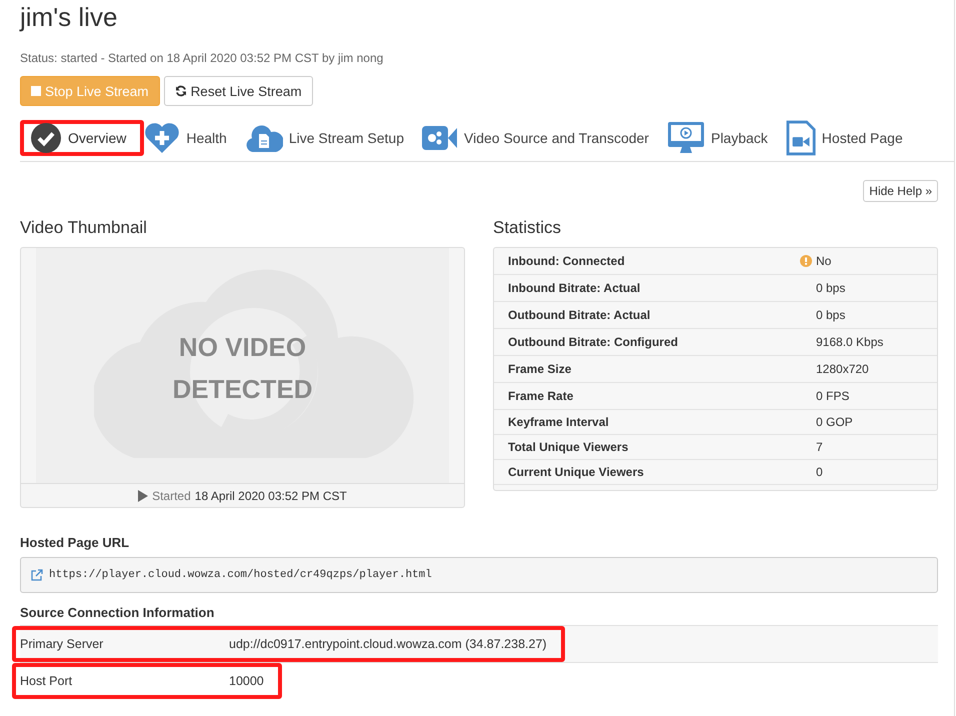  Describe the element at coordinates (900, 191) in the screenshot. I see `hide-help-button: Hide Help »` at that location.